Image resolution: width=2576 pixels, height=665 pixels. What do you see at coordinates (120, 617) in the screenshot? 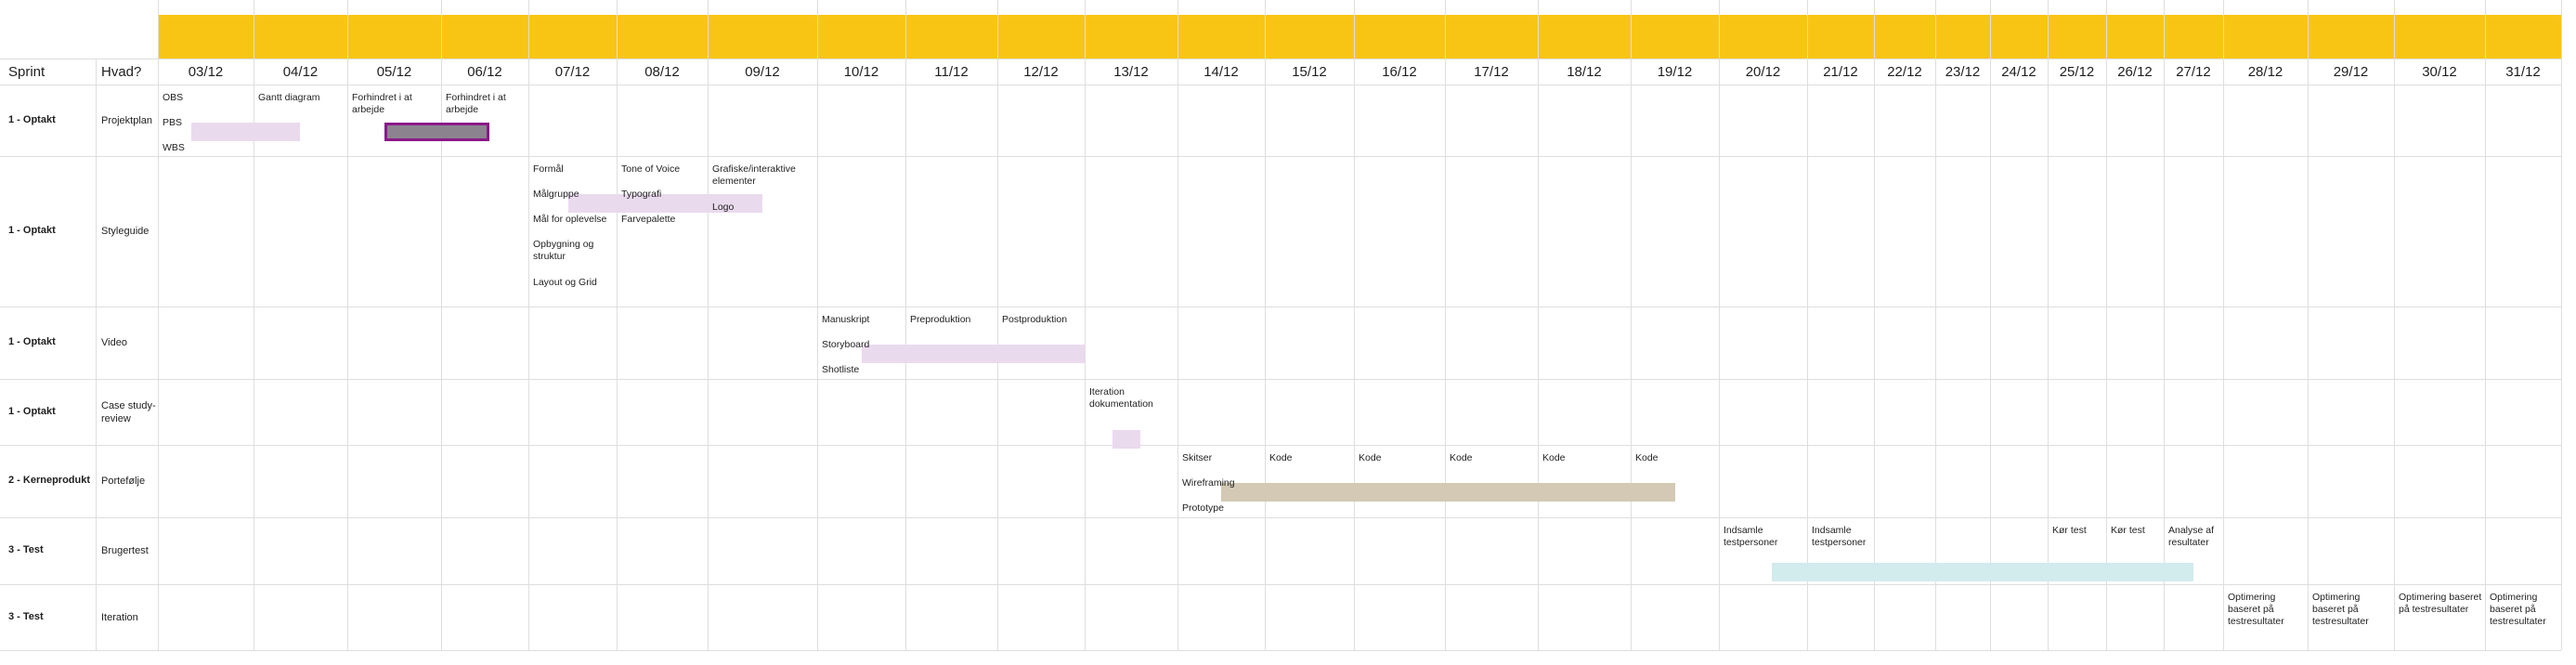
I see `task-name: Iteration` at bounding box center [120, 617].